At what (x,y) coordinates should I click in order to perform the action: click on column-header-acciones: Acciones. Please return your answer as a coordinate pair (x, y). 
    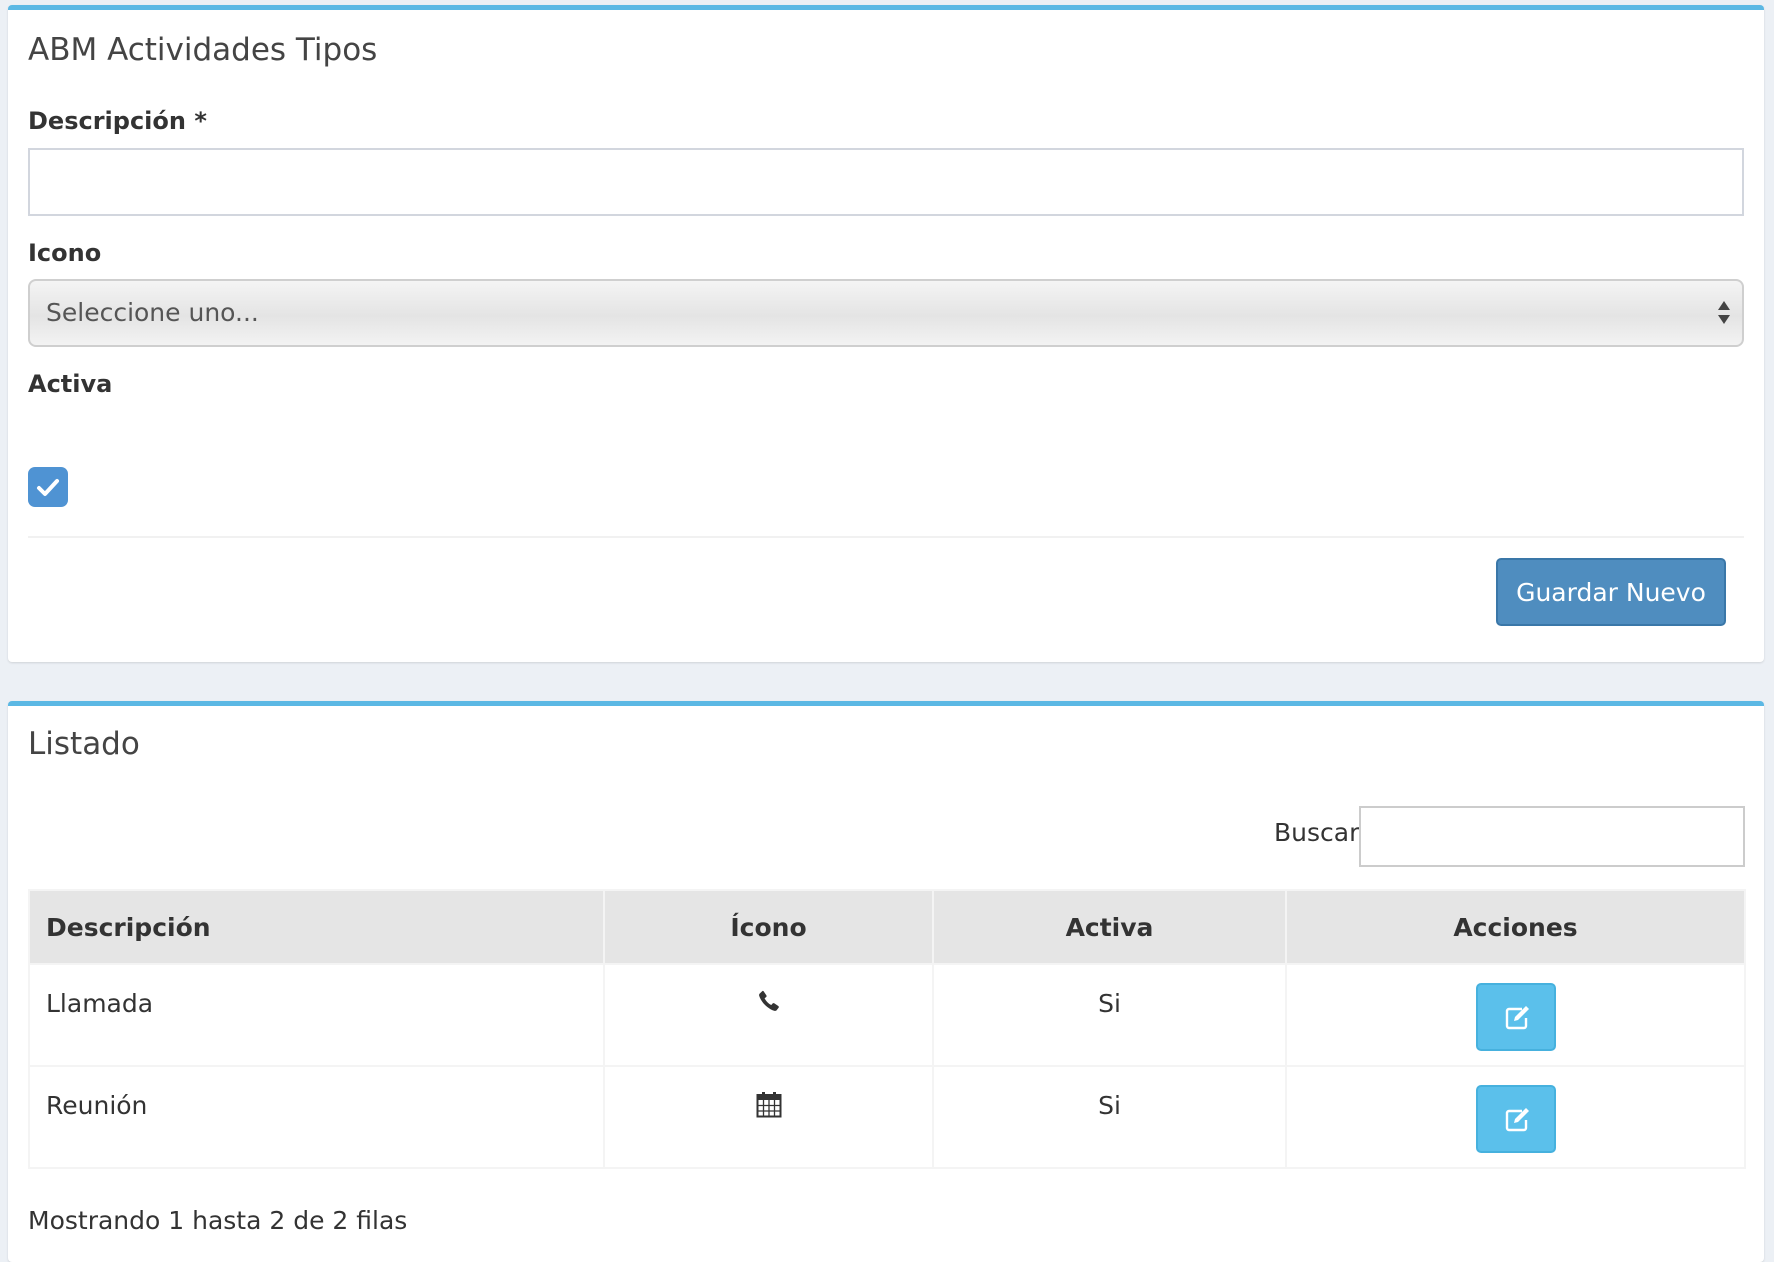
    Looking at the image, I should click on (1515, 927).